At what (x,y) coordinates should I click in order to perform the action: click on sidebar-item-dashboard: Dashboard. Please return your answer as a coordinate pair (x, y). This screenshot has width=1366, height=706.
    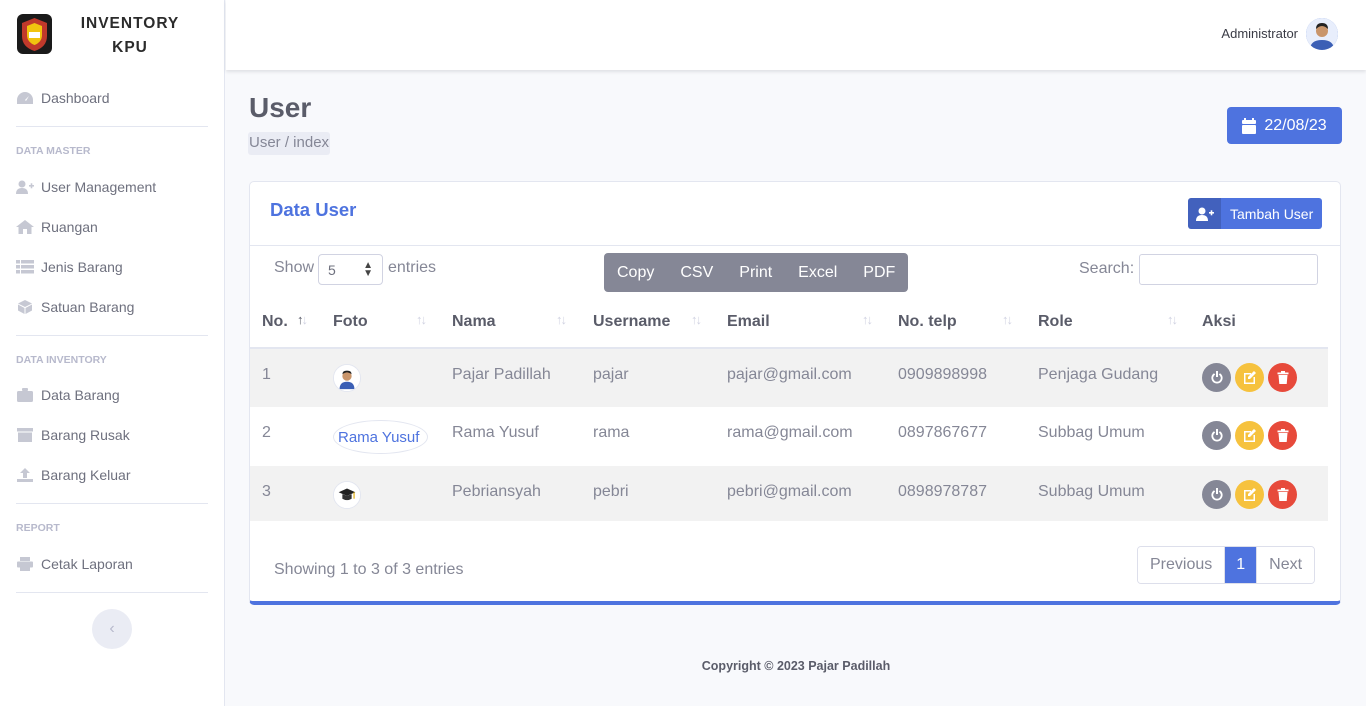
    Looking at the image, I should click on (63, 98).